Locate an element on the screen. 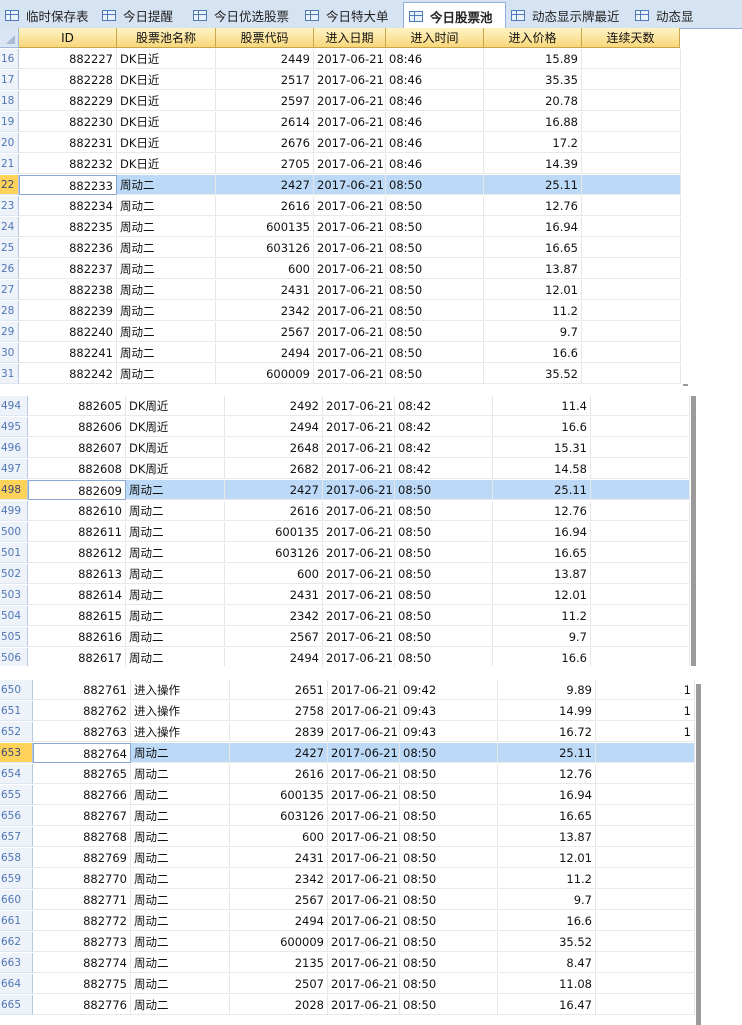 This screenshot has width=742, height=1025. id-cell: 882770 is located at coordinates (82, 879).